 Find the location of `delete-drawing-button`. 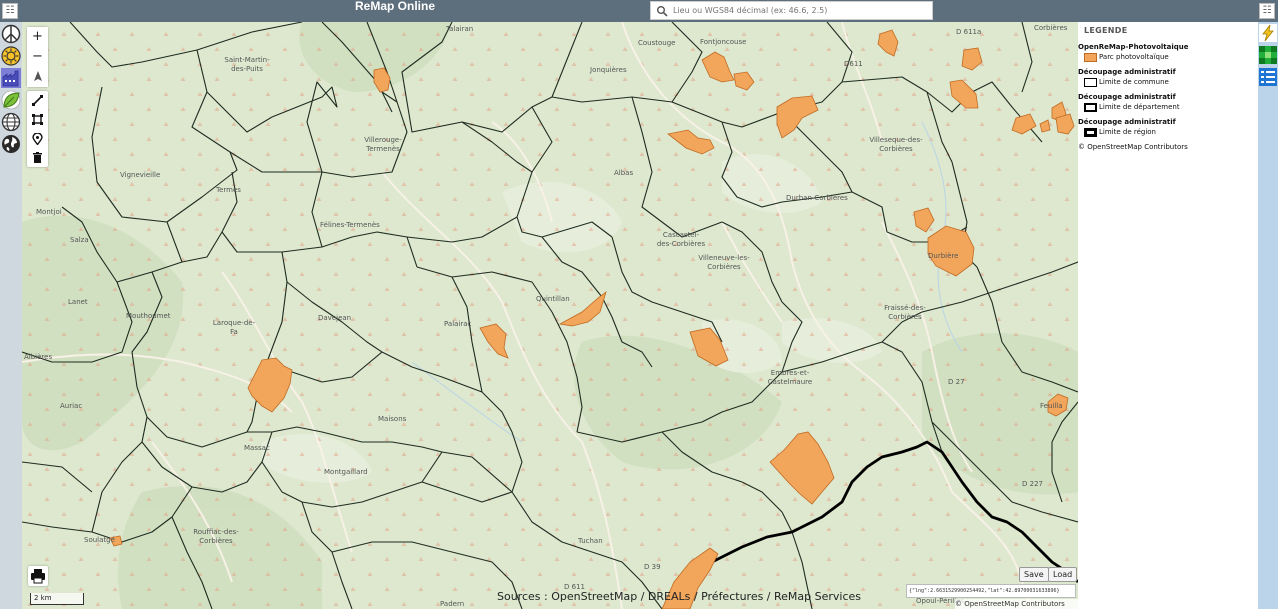

delete-drawing-button is located at coordinates (37, 157).